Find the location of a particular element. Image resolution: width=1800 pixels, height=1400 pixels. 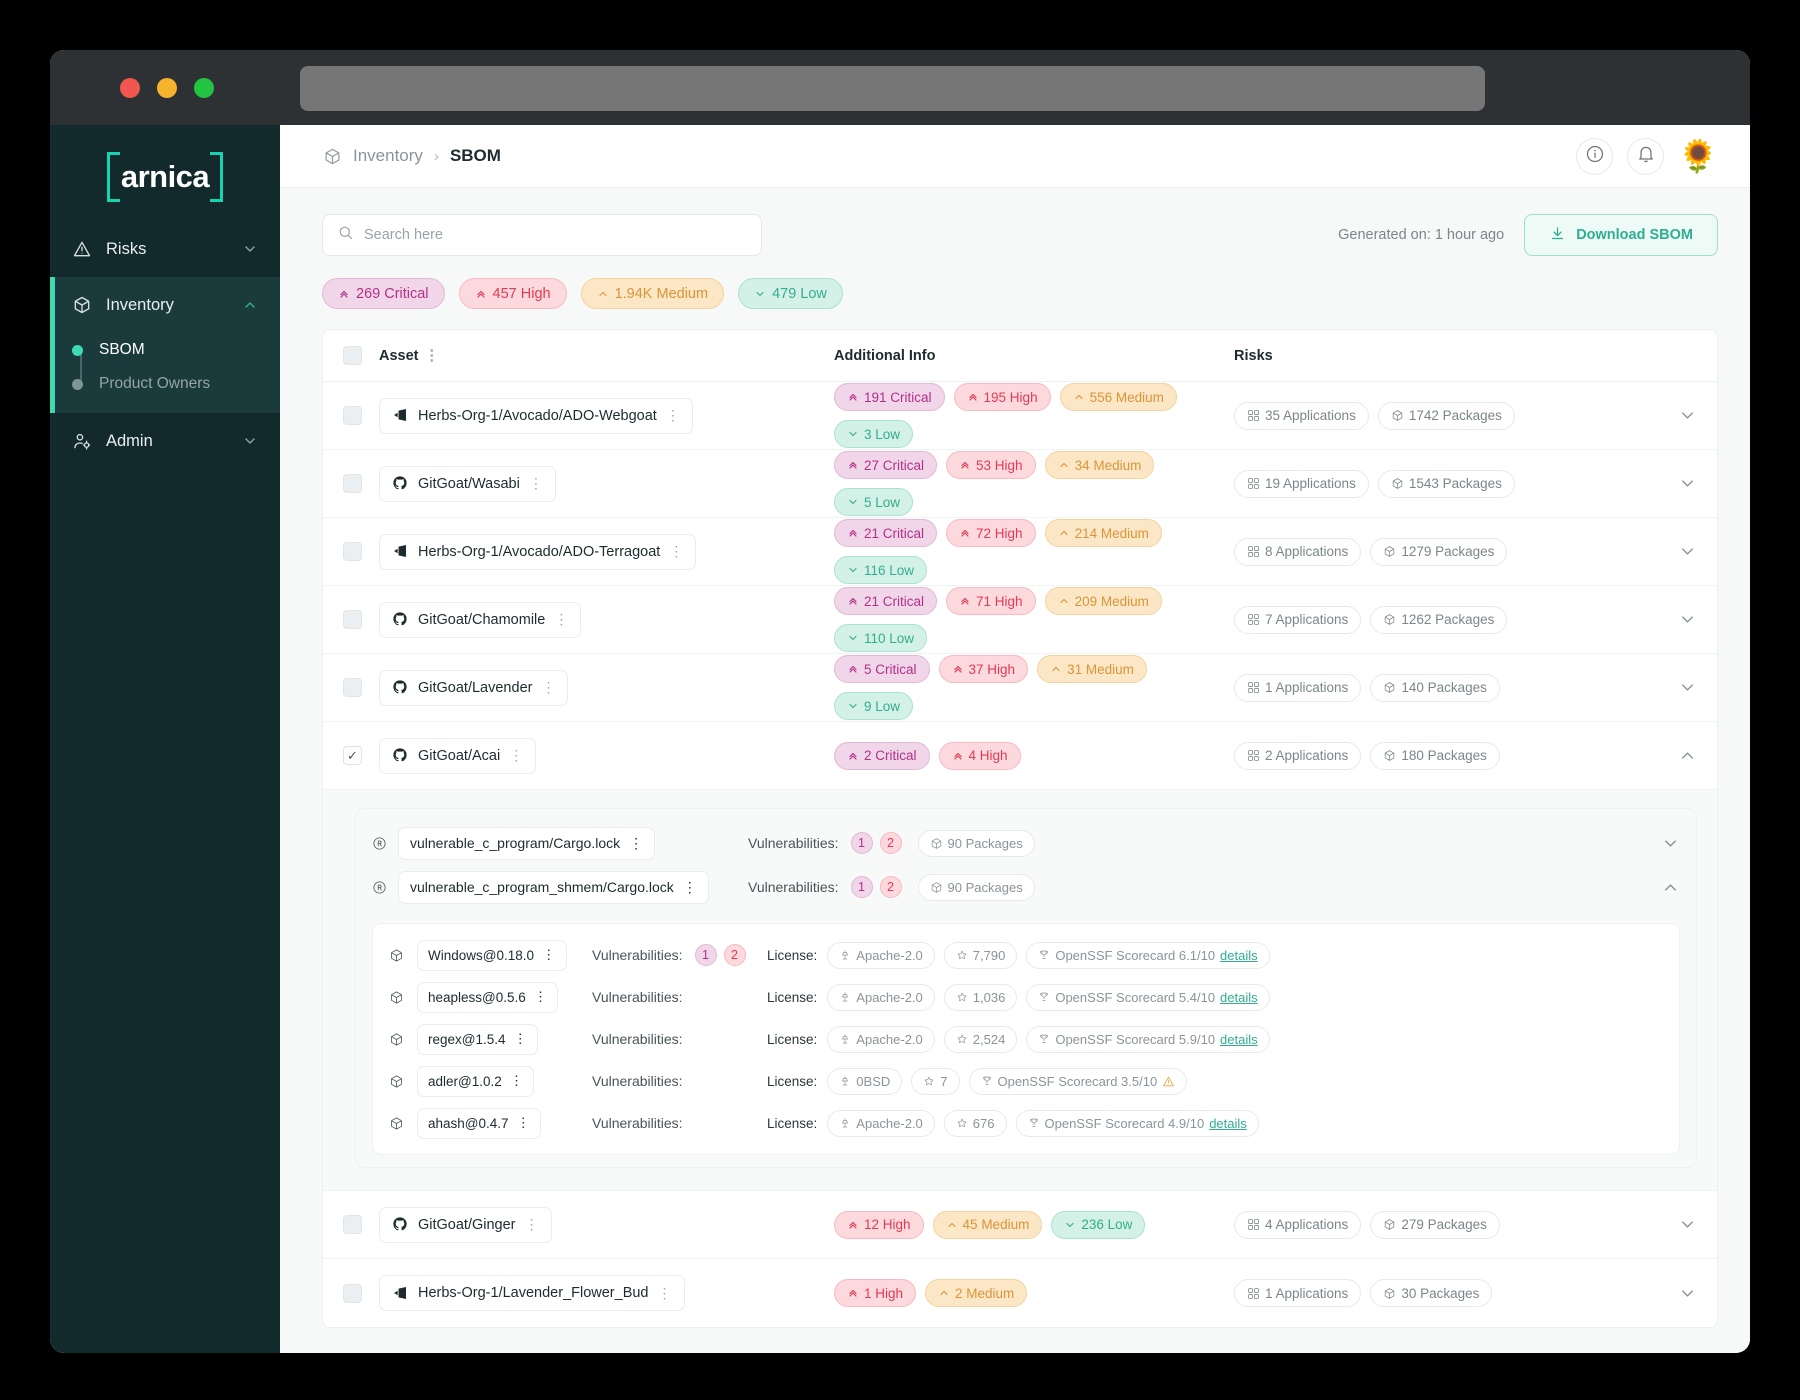

severity-badge-critical: 27 Critical is located at coordinates (886, 465).